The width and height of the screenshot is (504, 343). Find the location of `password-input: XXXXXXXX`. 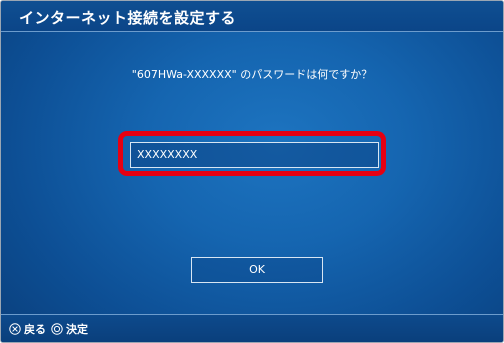

password-input: XXXXXXXX is located at coordinates (254, 155).